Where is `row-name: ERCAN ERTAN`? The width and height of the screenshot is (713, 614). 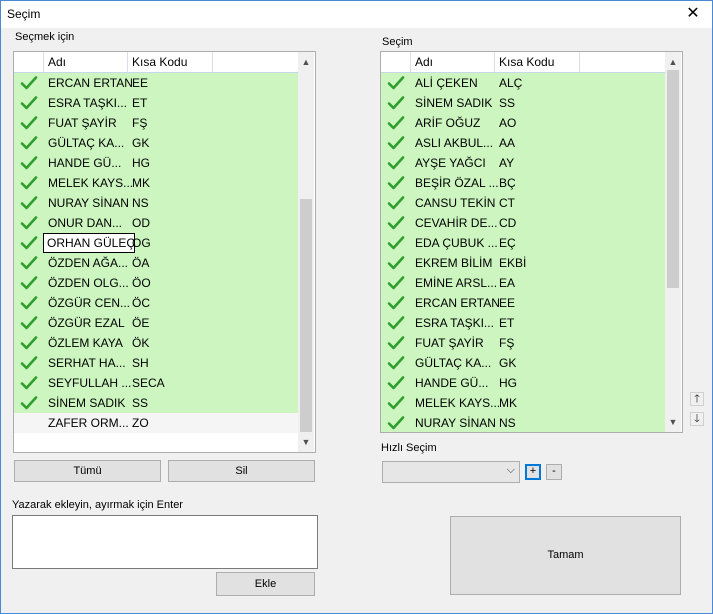 row-name: ERCAN ERTAN is located at coordinates (90, 83).